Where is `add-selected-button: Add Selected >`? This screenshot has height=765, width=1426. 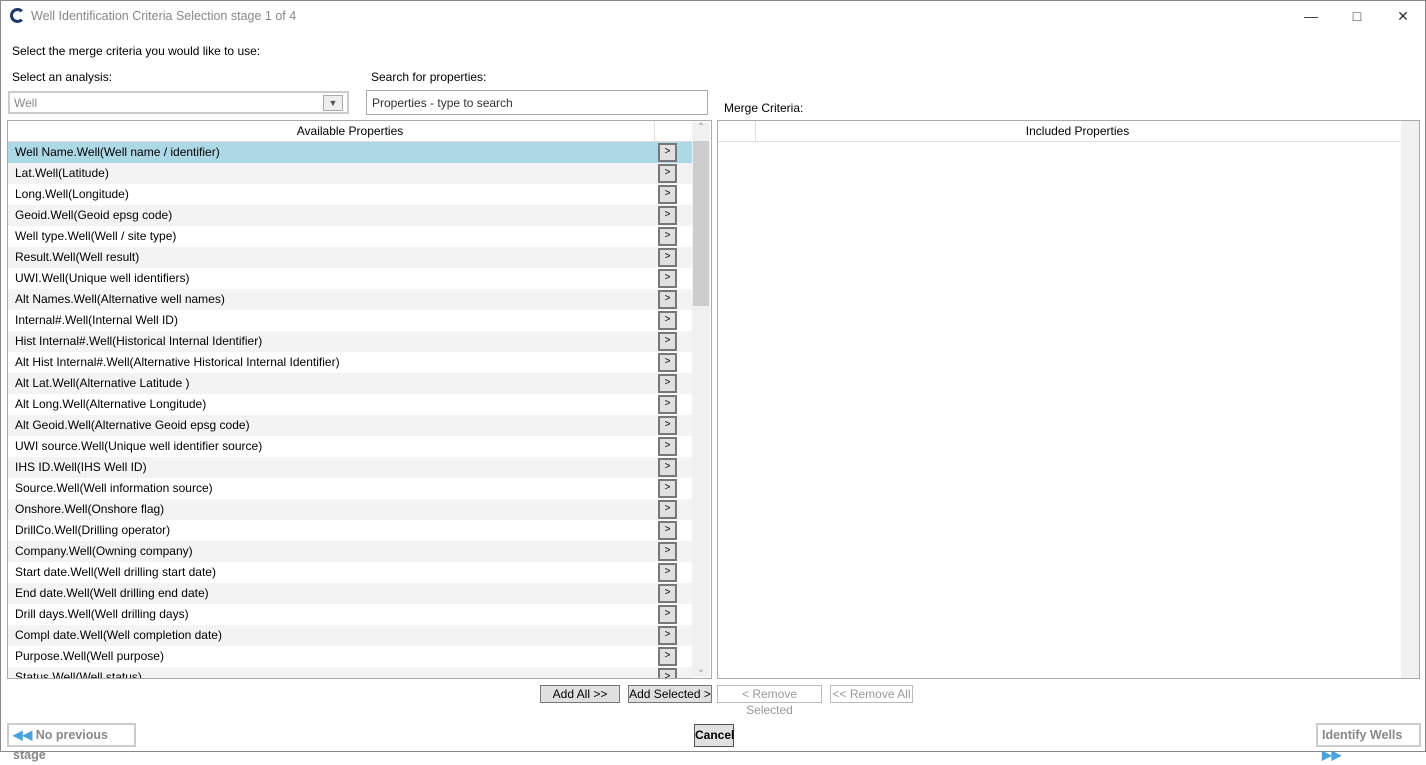 add-selected-button: Add Selected > is located at coordinates (670, 694).